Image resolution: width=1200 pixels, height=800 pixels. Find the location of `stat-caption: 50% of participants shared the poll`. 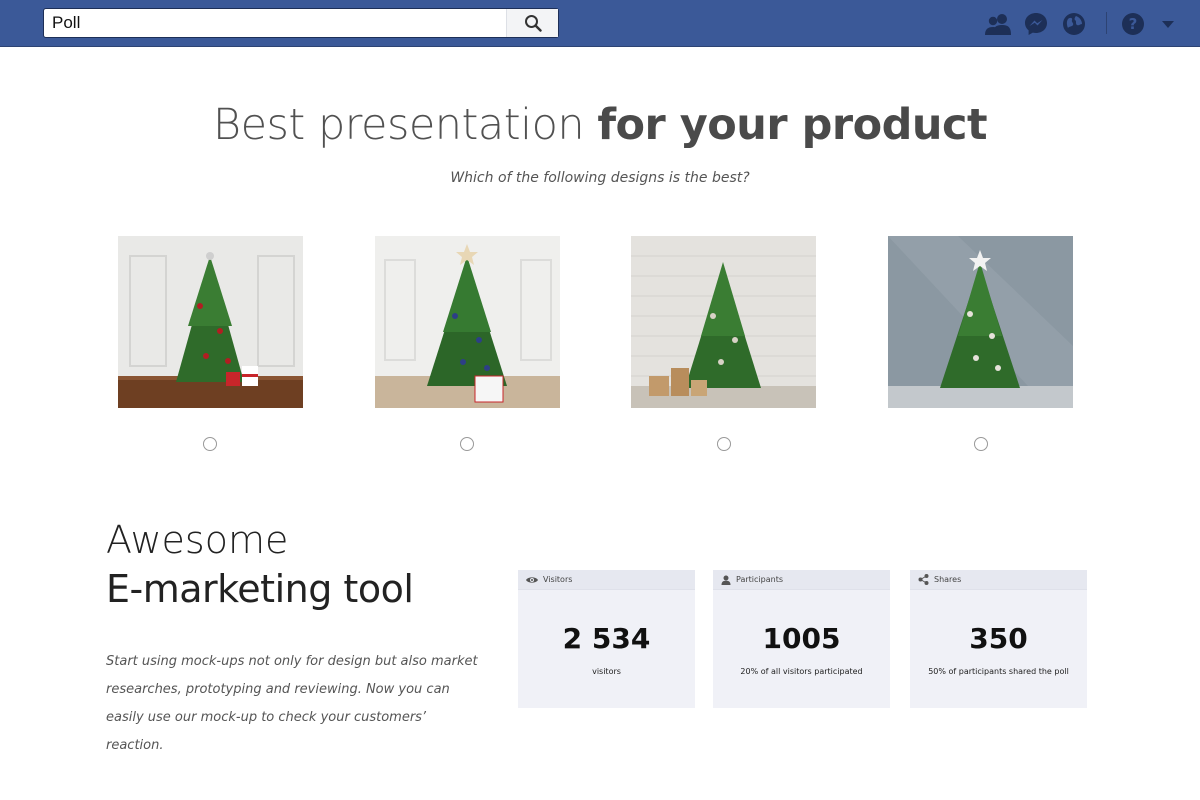

stat-caption: 50% of participants shared the poll is located at coordinates (998, 671).